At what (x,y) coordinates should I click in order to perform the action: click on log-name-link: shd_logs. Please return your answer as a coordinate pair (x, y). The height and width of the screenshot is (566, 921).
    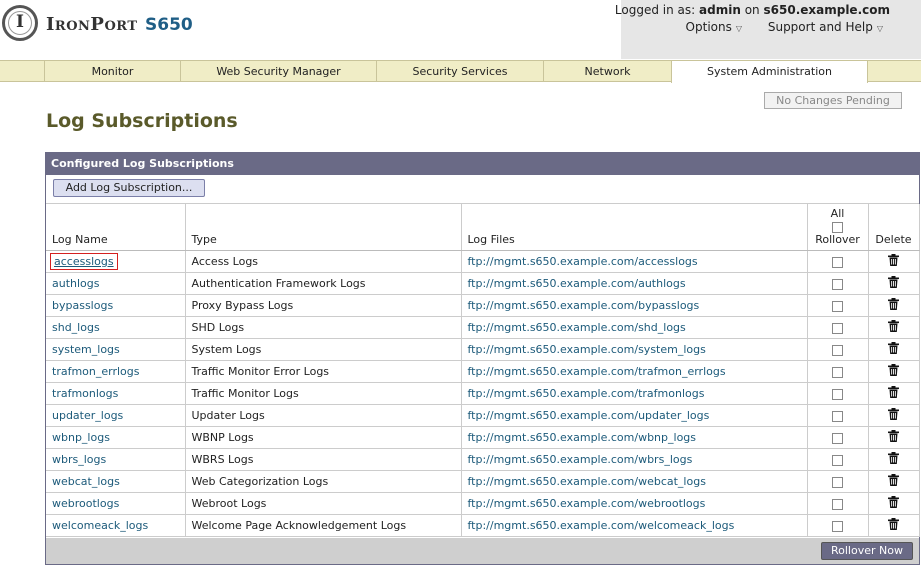
    Looking at the image, I should click on (76, 327).